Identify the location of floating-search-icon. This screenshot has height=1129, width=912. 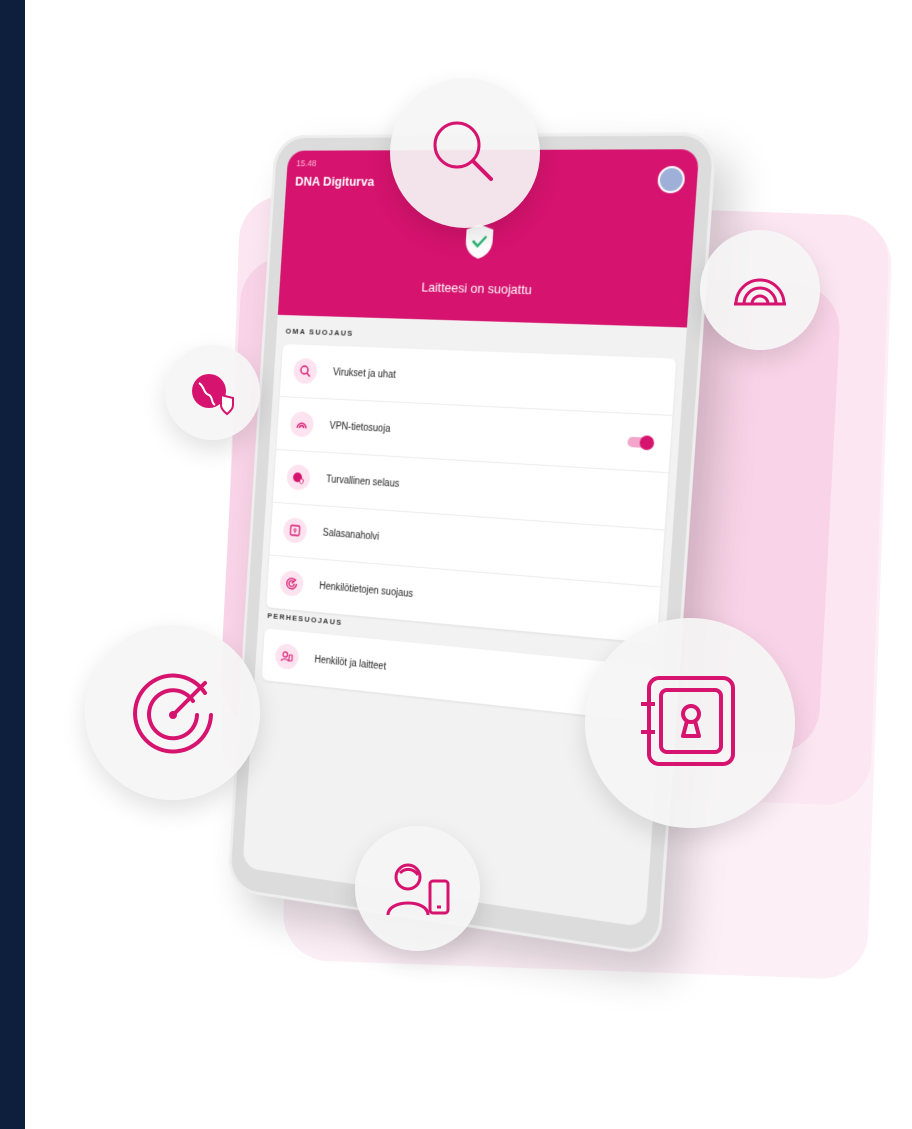
(465, 153).